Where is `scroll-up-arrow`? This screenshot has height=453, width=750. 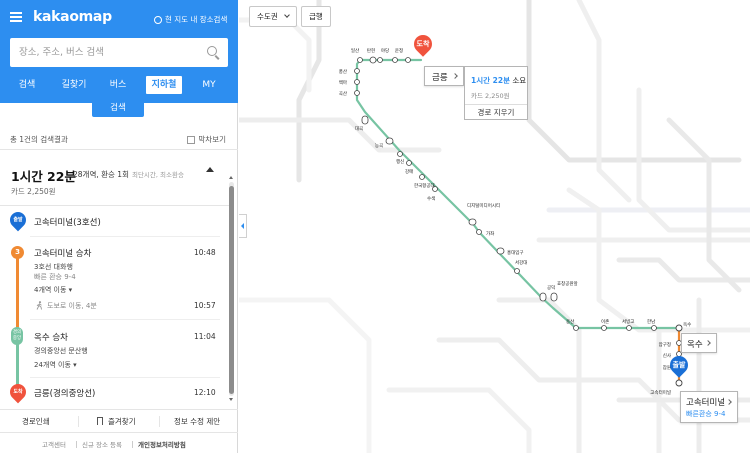
scroll-up-arrow is located at coordinates (231, 177).